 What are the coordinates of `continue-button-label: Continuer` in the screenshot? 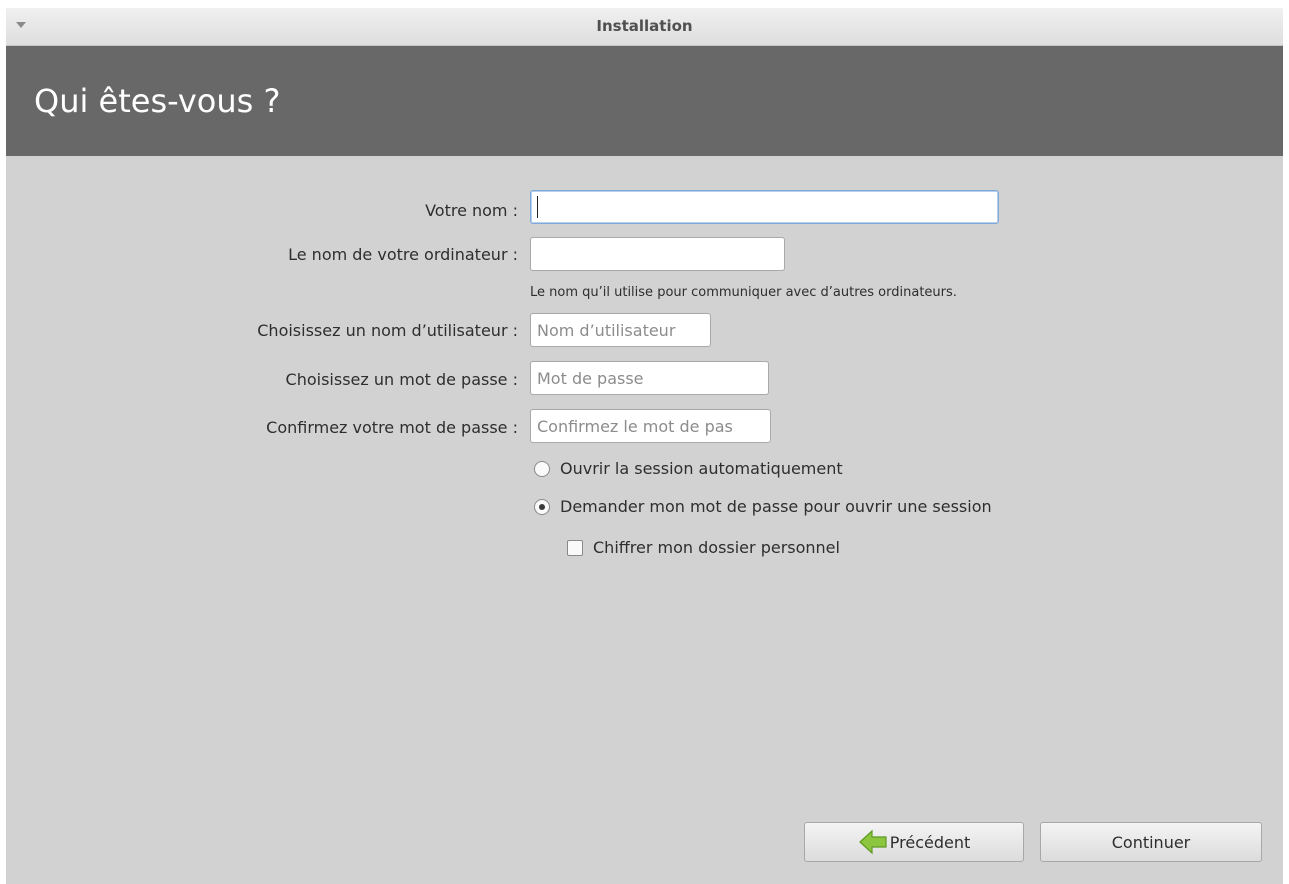 It's located at (1151, 842).